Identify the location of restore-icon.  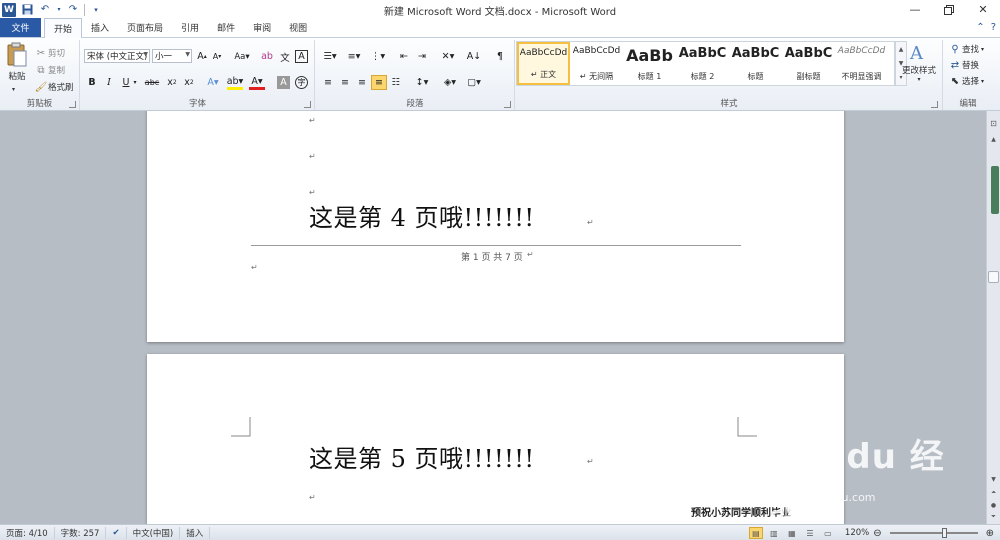
(949, 9).